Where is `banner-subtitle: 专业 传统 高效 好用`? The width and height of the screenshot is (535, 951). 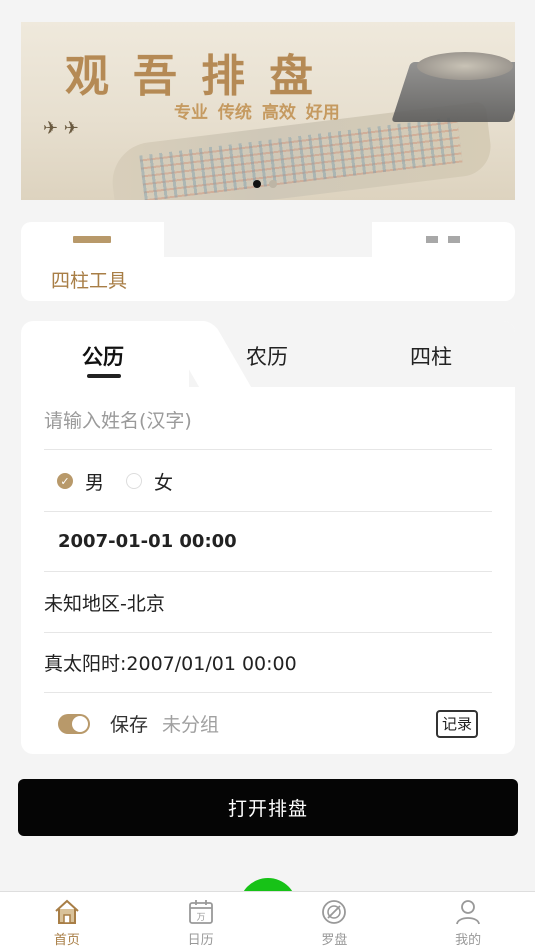 banner-subtitle: 专业 传统 高效 好用 is located at coordinates (257, 113).